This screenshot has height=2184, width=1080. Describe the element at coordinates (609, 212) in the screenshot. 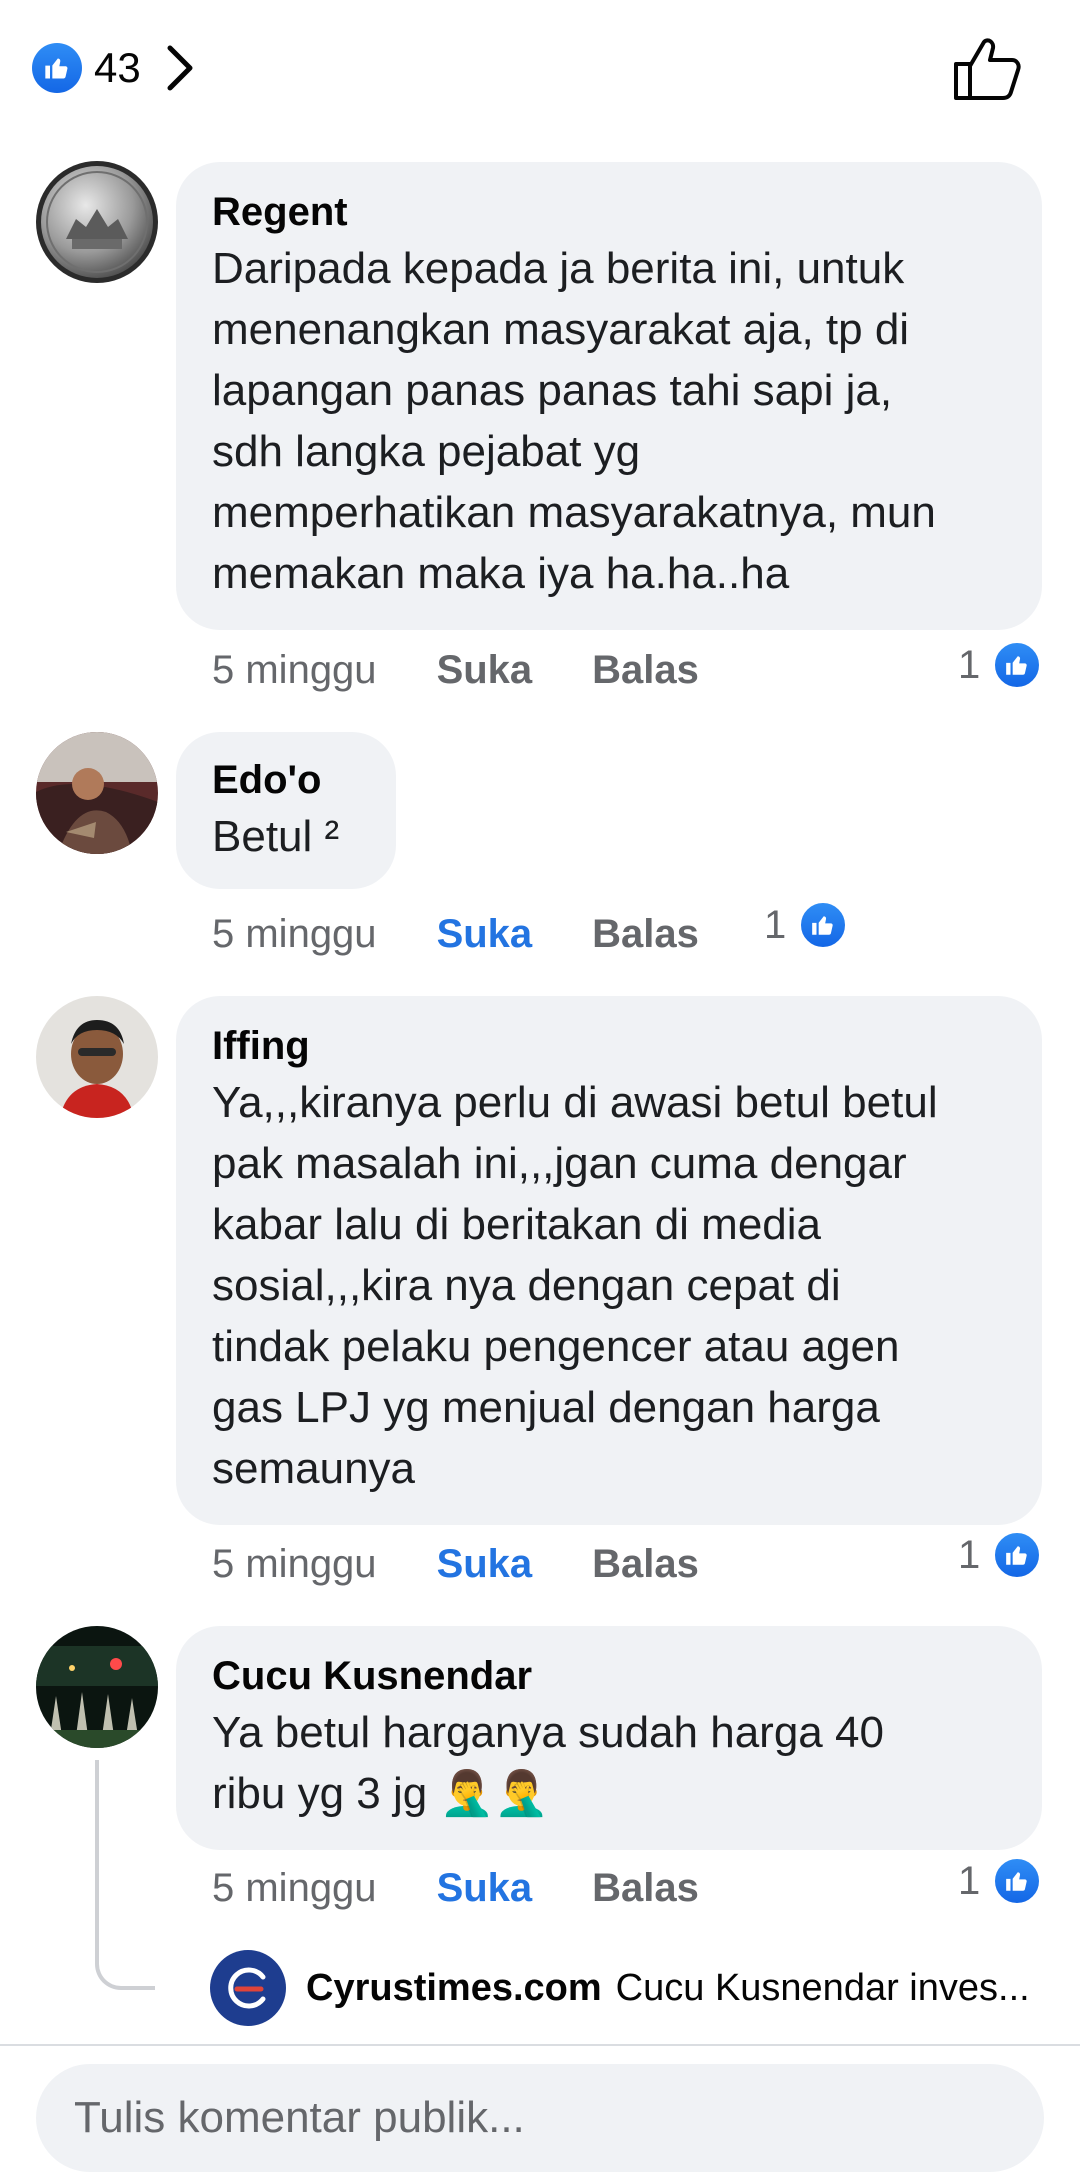

I see `comment-author: Regent` at that location.